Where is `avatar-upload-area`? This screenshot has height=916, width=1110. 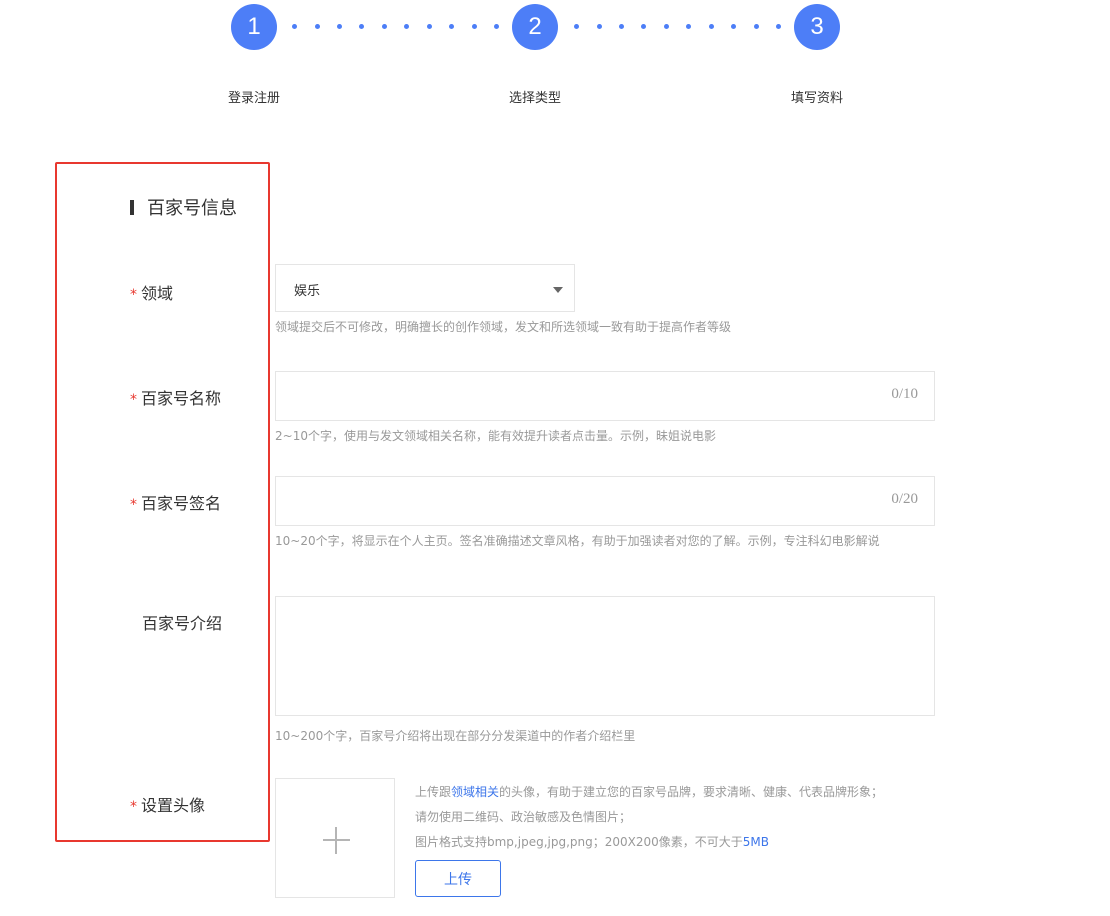 avatar-upload-area is located at coordinates (335, 838).